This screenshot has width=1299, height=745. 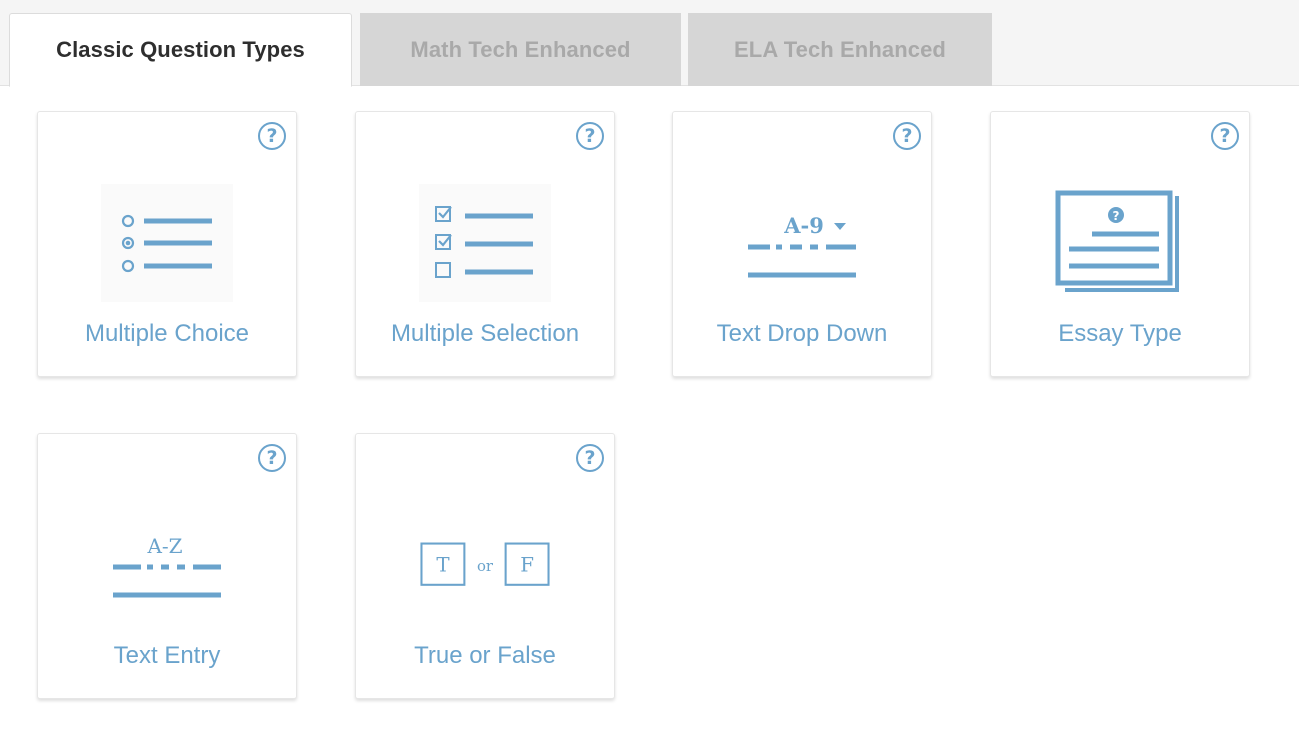 I want to click on text-drop-down-icon: A-9, so click(x=802, y=243).